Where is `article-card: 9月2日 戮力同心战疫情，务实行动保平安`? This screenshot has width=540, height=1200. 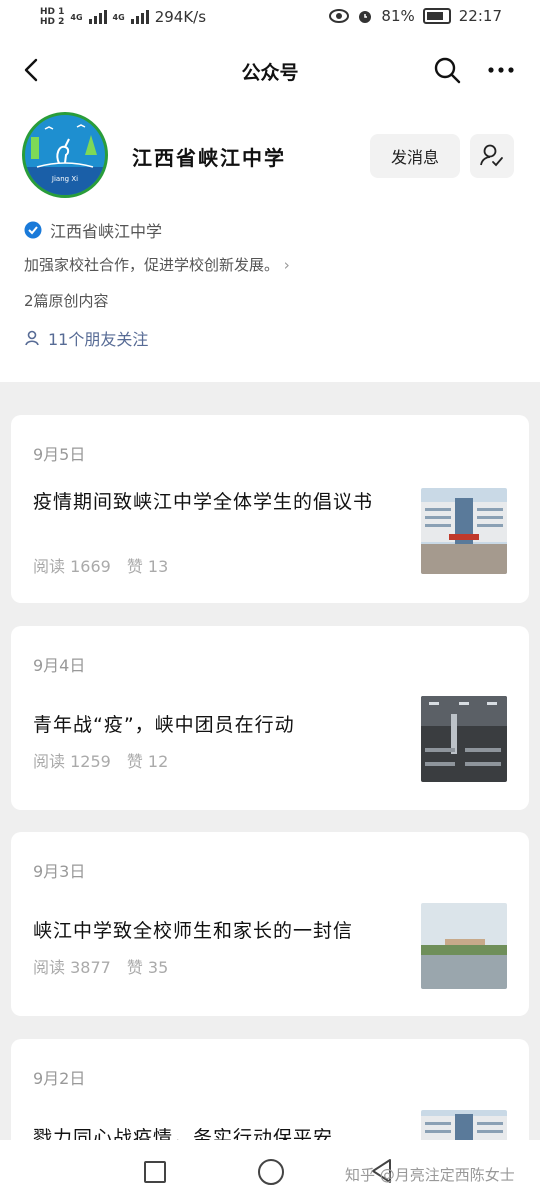 article-card: 9月2日 戮力同心战疫情，务实行动保平安 is located at coordinates (270, 1089).